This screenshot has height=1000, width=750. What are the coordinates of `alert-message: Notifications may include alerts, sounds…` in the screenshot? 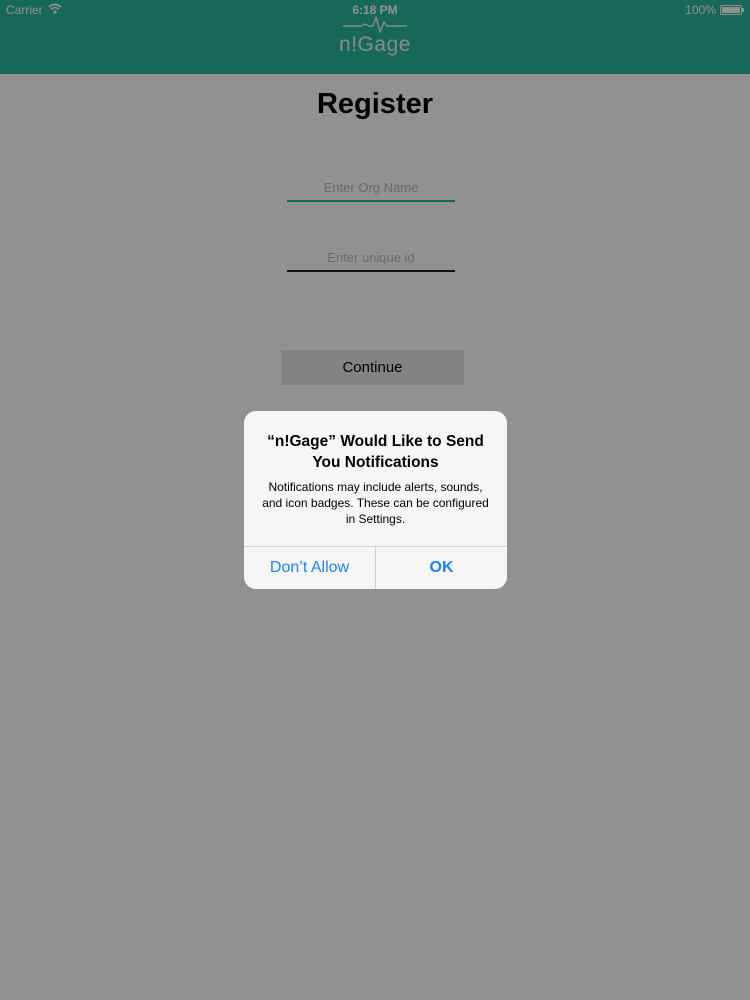 It's located at (375, 503).